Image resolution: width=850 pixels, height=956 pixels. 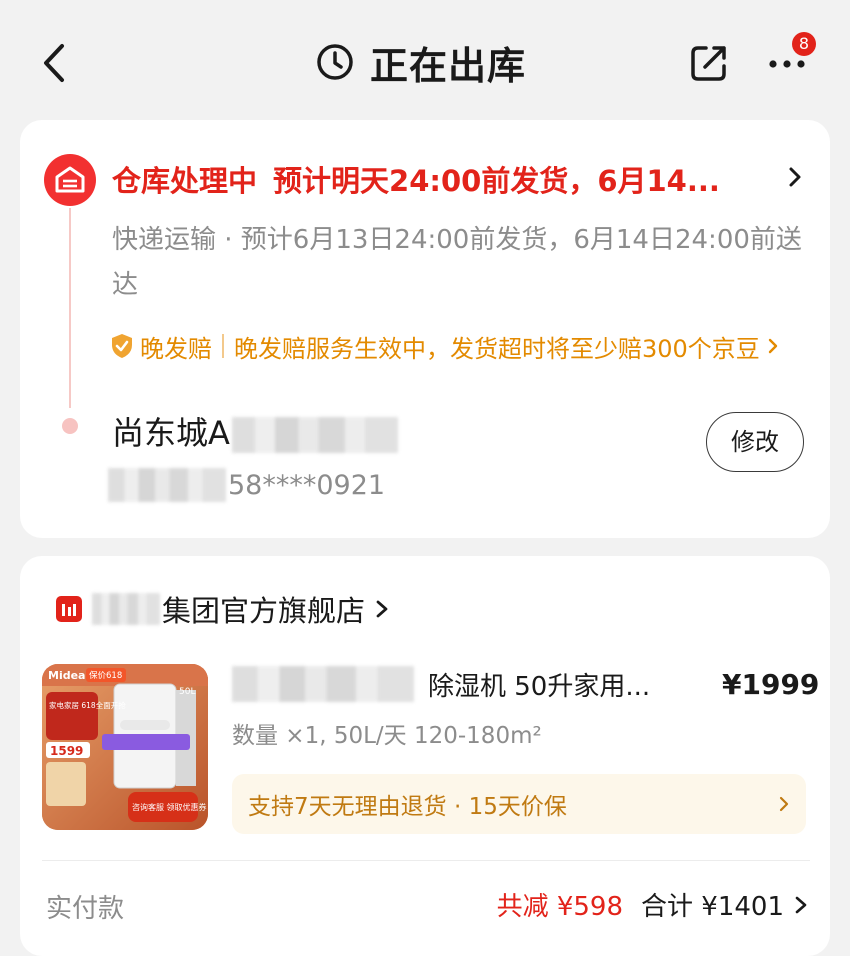 What do you see at coordinates (560, 907) in the screenshot?
I see `discount-amount: 共减 ¥598` at bounding box center [560, 907].